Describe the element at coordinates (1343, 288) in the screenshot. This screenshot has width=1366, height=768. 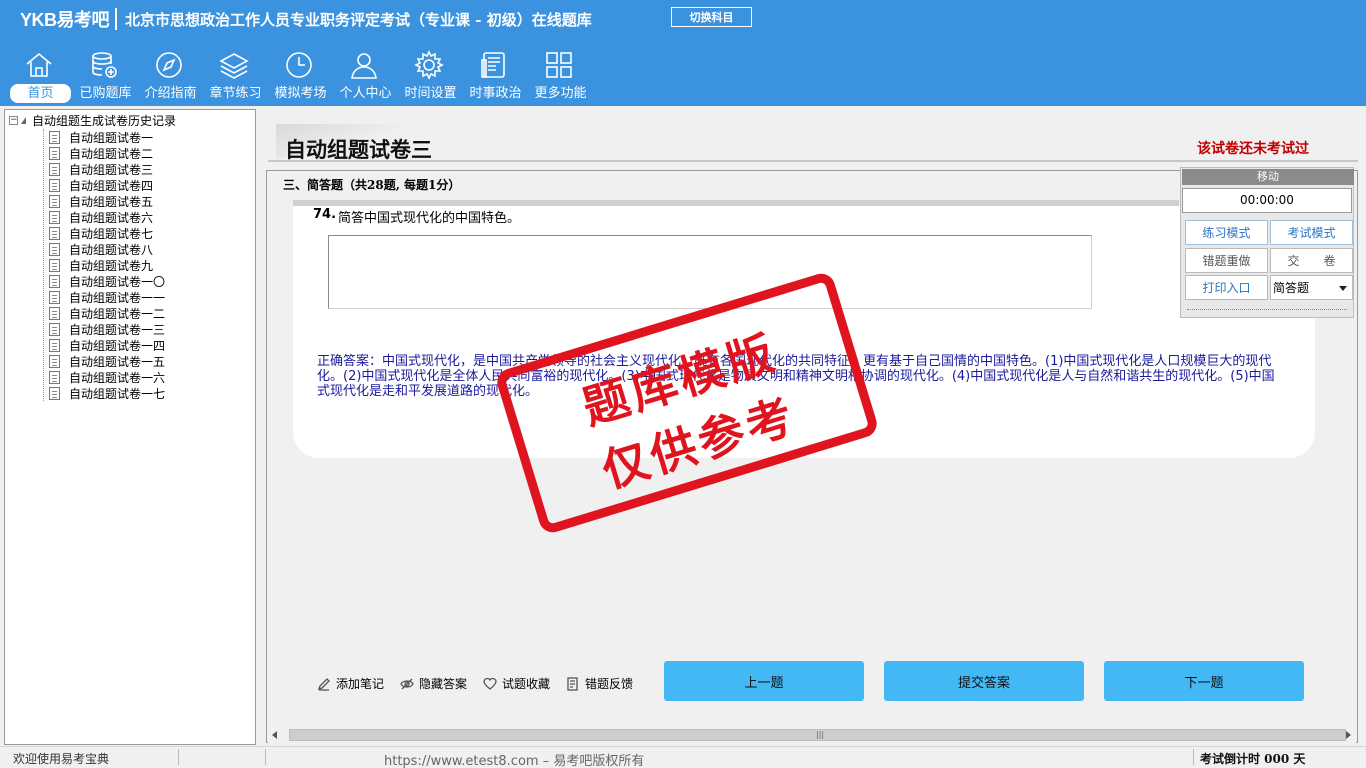
I see `chevron-down-icon` at that location.